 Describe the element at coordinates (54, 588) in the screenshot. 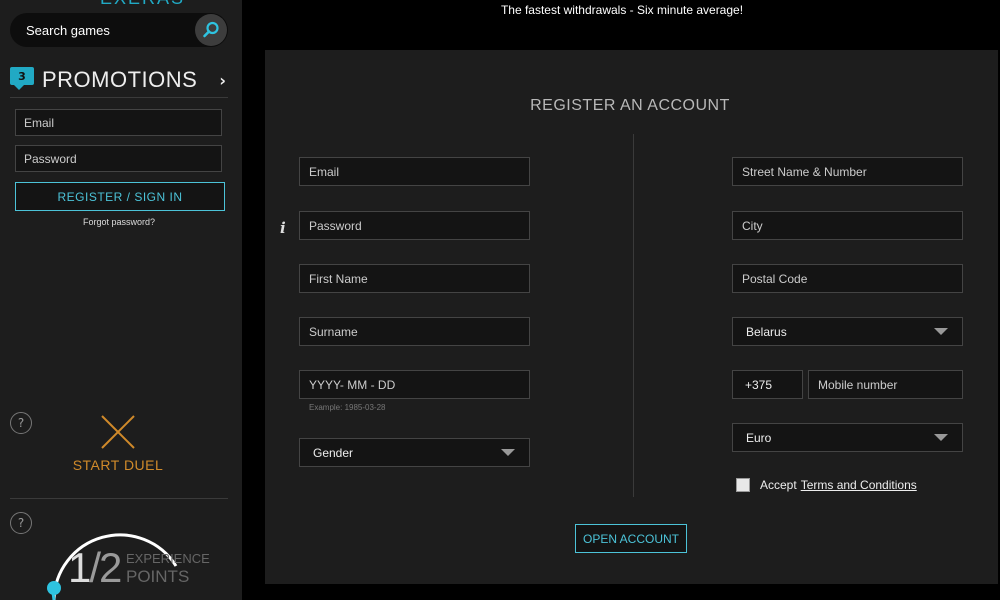

I see `experience-progress-knob` at that location.